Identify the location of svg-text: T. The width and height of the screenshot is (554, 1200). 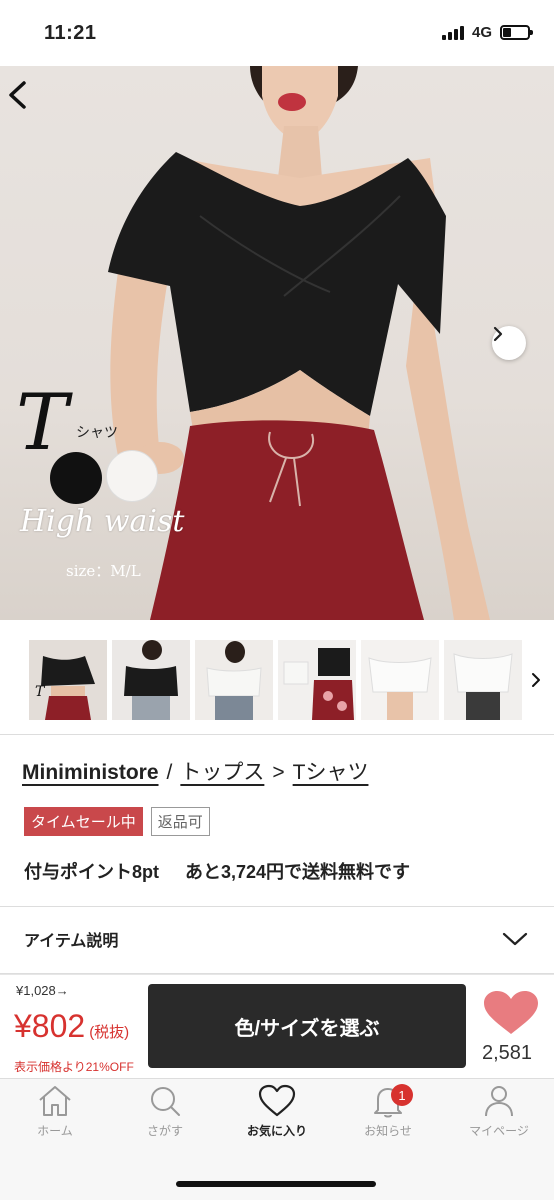
(40, 692).